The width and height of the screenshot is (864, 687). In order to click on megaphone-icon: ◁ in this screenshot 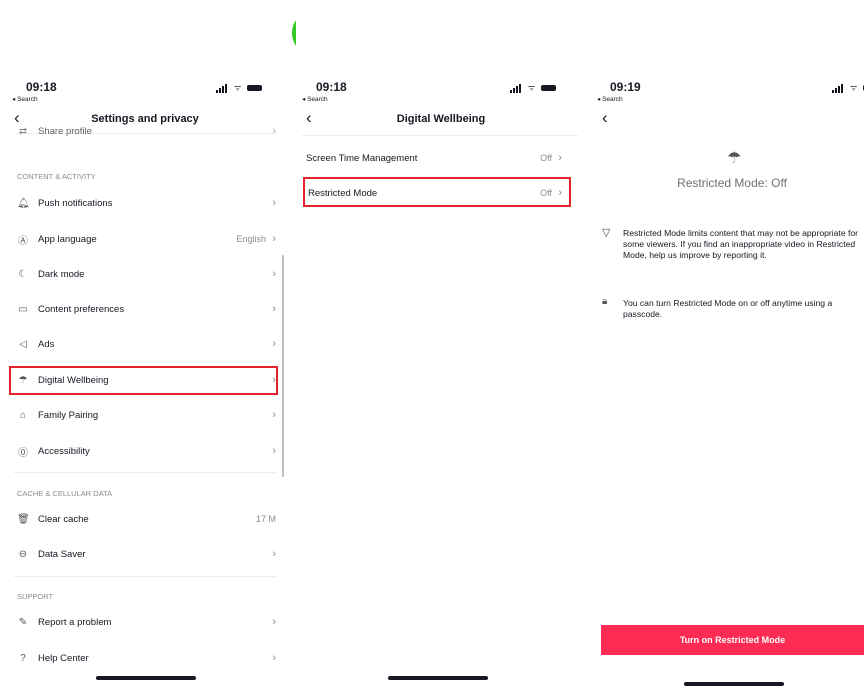, I will do `click(23, 344)`.